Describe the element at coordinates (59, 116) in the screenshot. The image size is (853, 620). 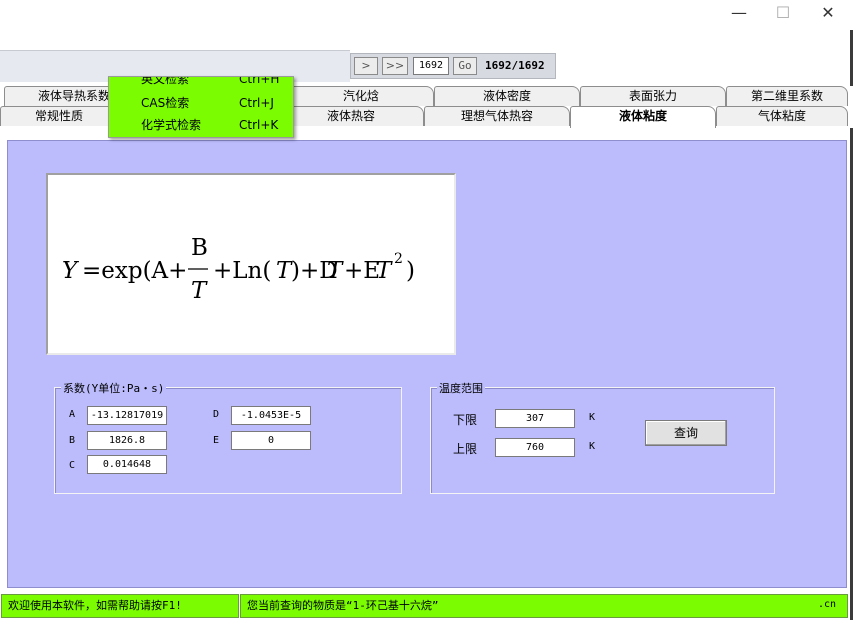
I see `tab-general-properties: 常规性质` at that location.